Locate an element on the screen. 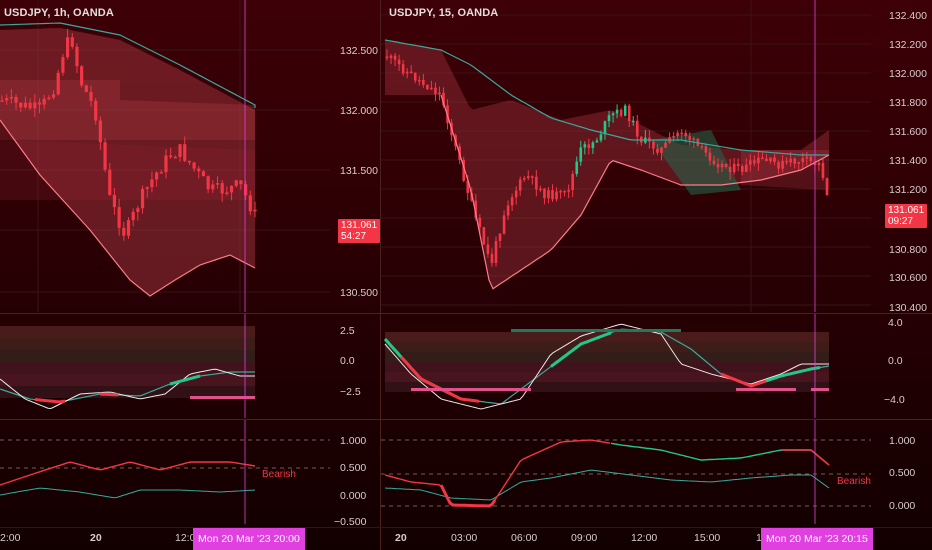 The height and width of the screenshot is (550, 932). left-oscillator-plot is located at coordinates (165, 366).